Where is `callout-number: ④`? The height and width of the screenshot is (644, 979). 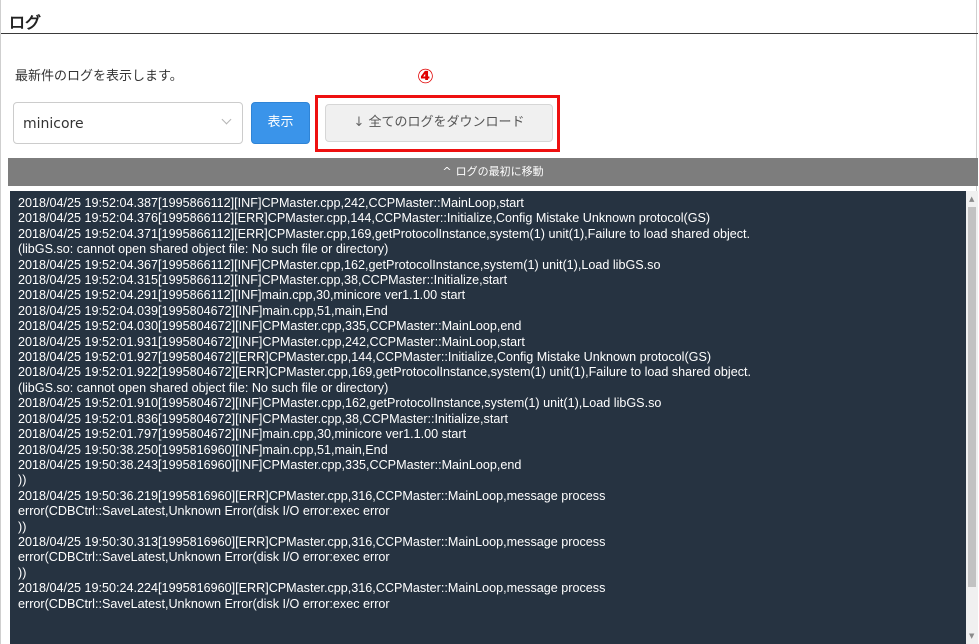 callout-number: ④ is located at coordinates (425, 76).